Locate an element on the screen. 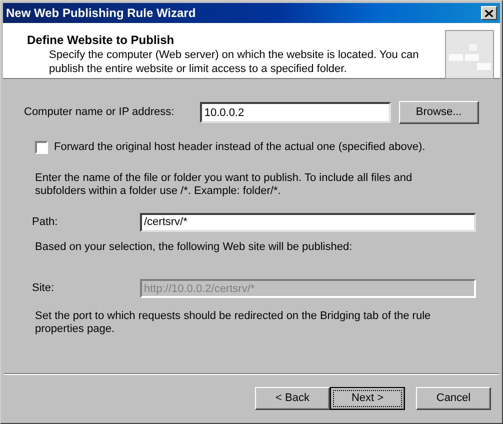 The height and width of the screenshot is (424, 503). close-button is located at coordinates (489, 13).